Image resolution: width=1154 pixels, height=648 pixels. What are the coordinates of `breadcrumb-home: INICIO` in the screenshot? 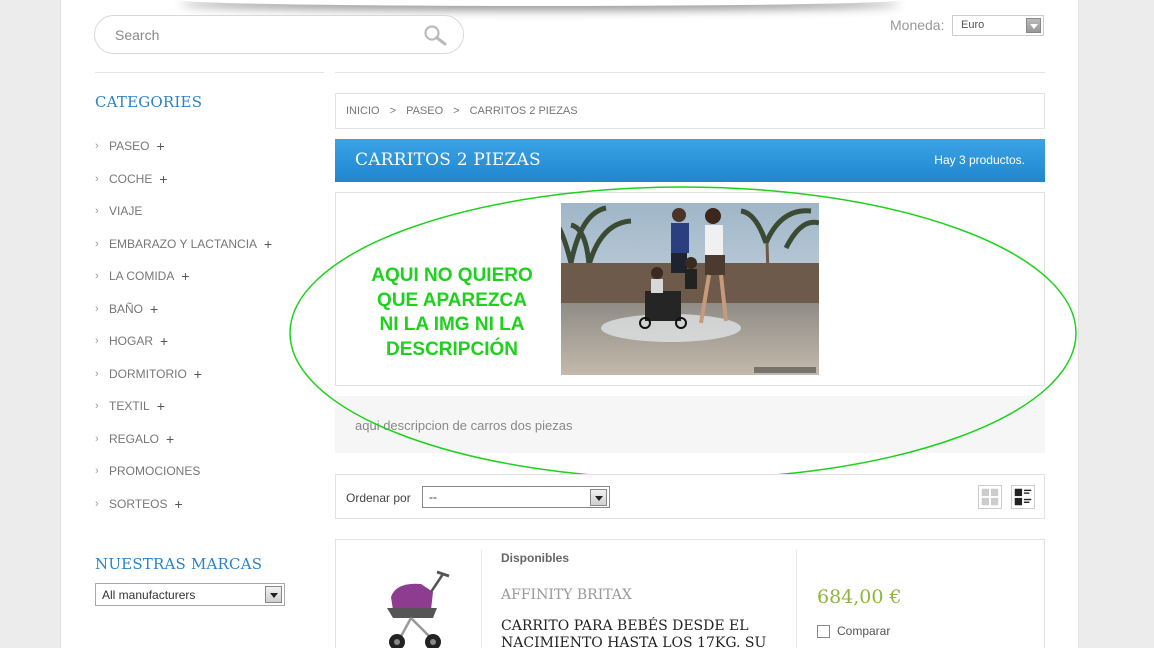 It's located at (363, 111).